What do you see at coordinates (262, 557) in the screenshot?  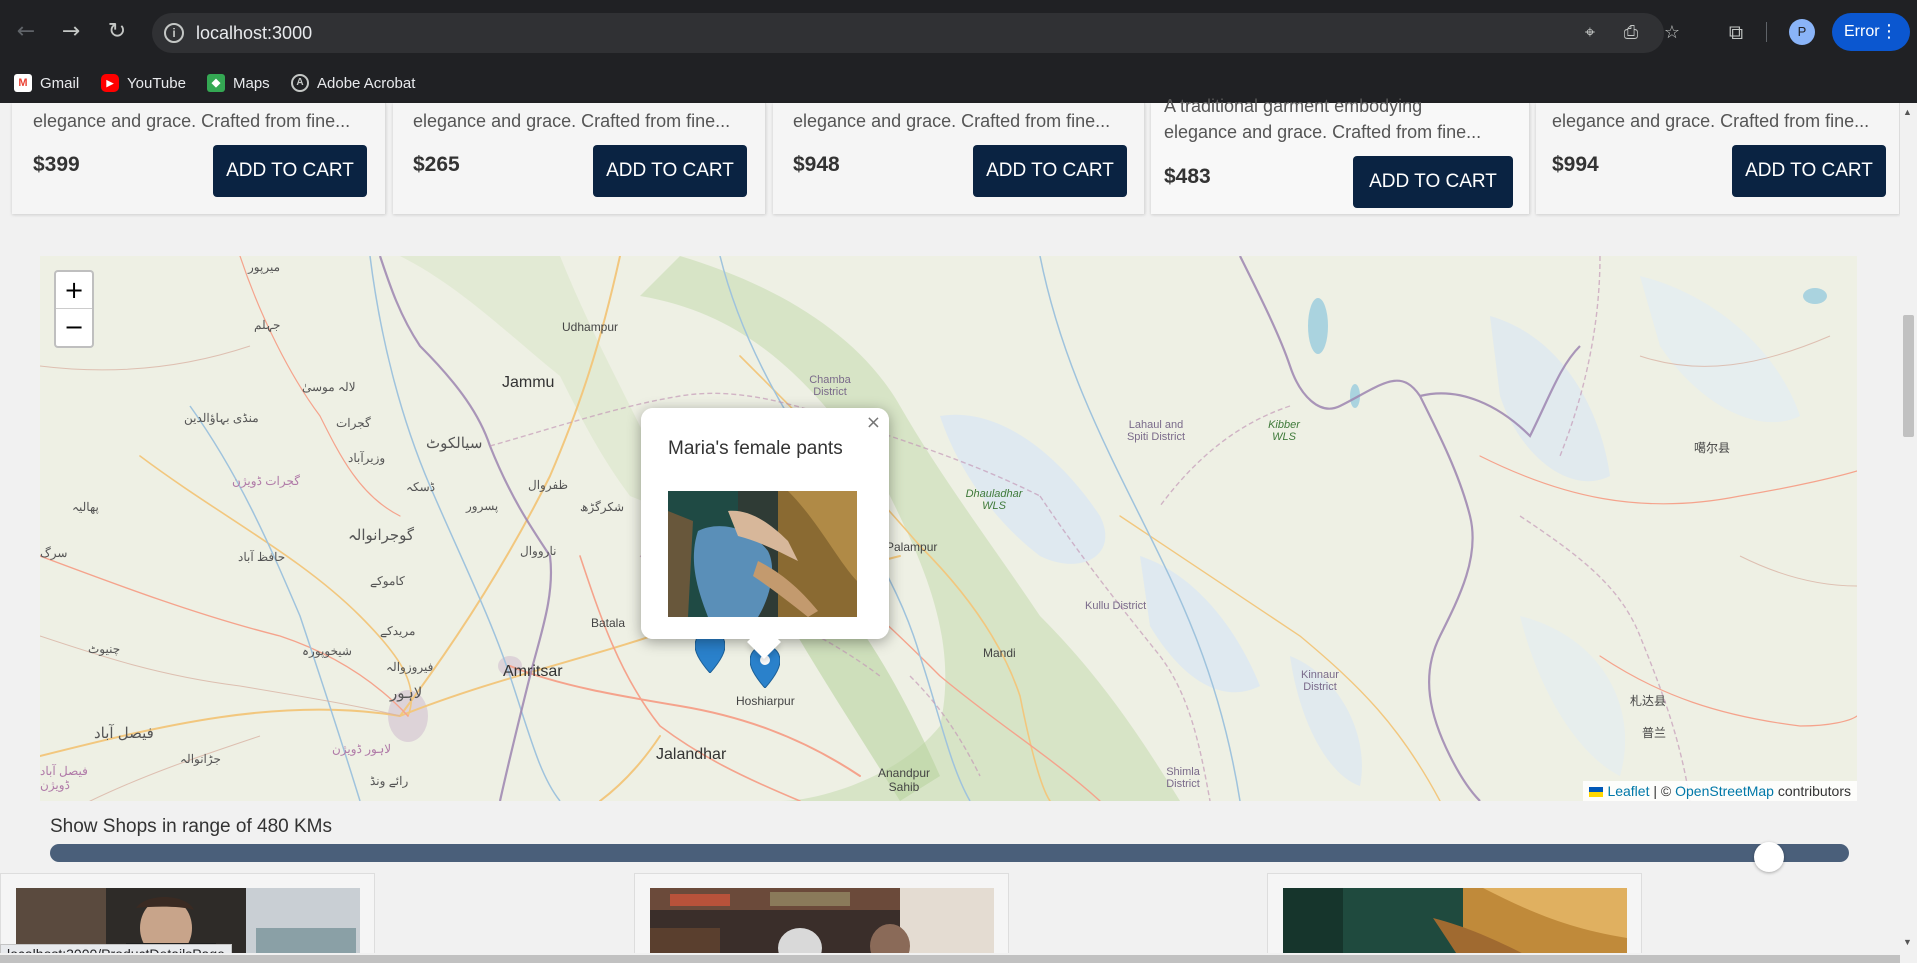 I see `map-label-hafizabad: حافظ آباد` at bounding box center [262, 557].